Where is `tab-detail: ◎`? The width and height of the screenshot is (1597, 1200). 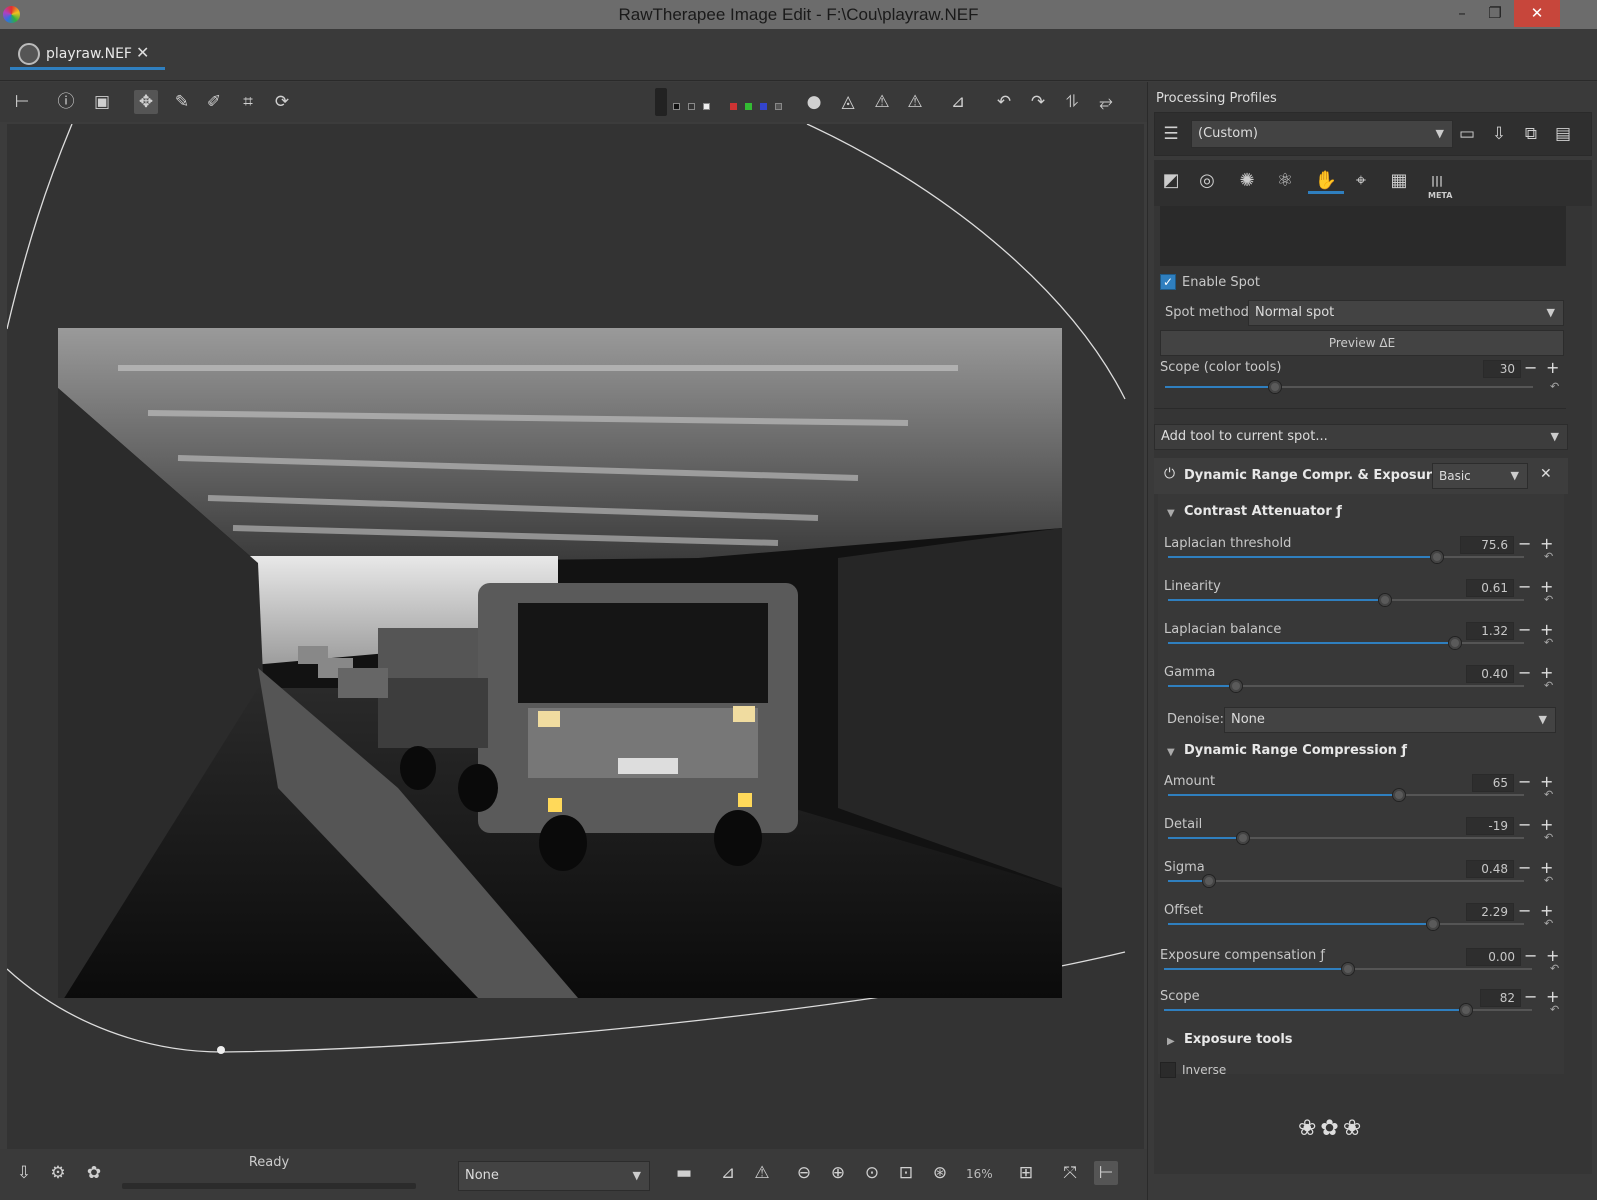 tab-detail: ◎ is located at coordinates (1207, 181).